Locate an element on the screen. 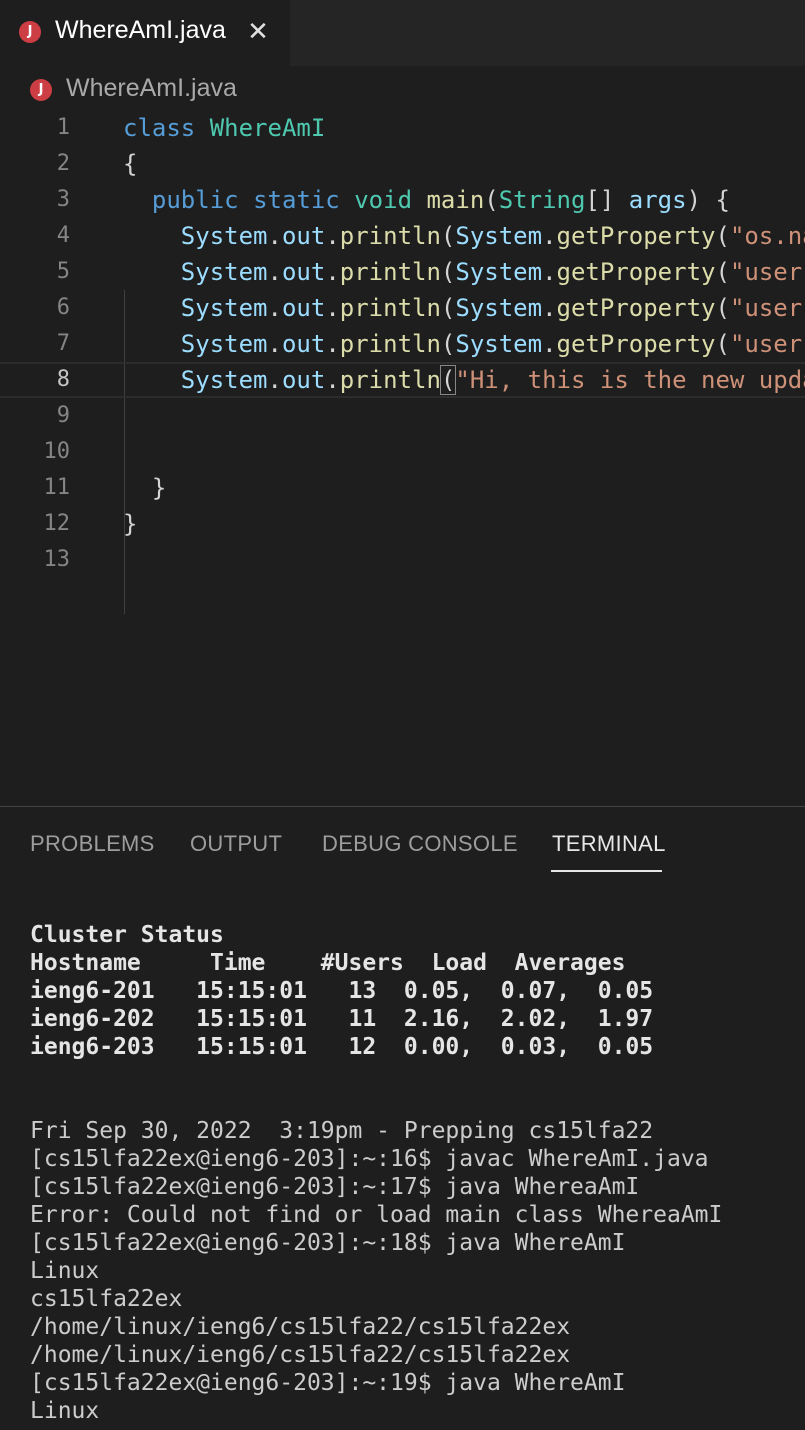 Image resolution: width=805 pixels, height=1430 pixels. code-token: "os.na is located at coordinates (767, 236).